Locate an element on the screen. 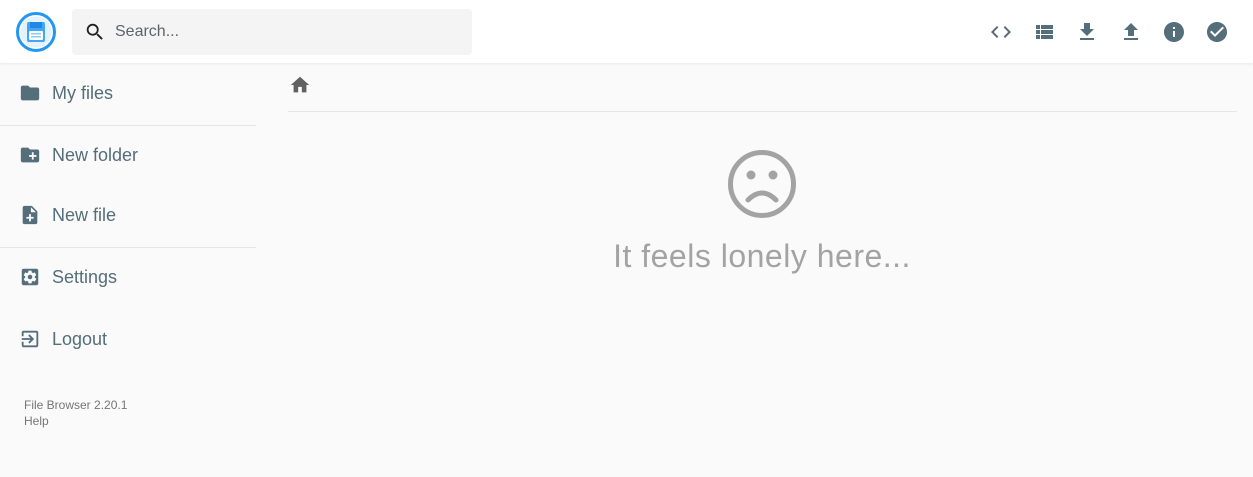 Image resolution: width=1253 pixels, height=477 pixels. sidebar-item-label: New file is located at coordinates (84, 214).